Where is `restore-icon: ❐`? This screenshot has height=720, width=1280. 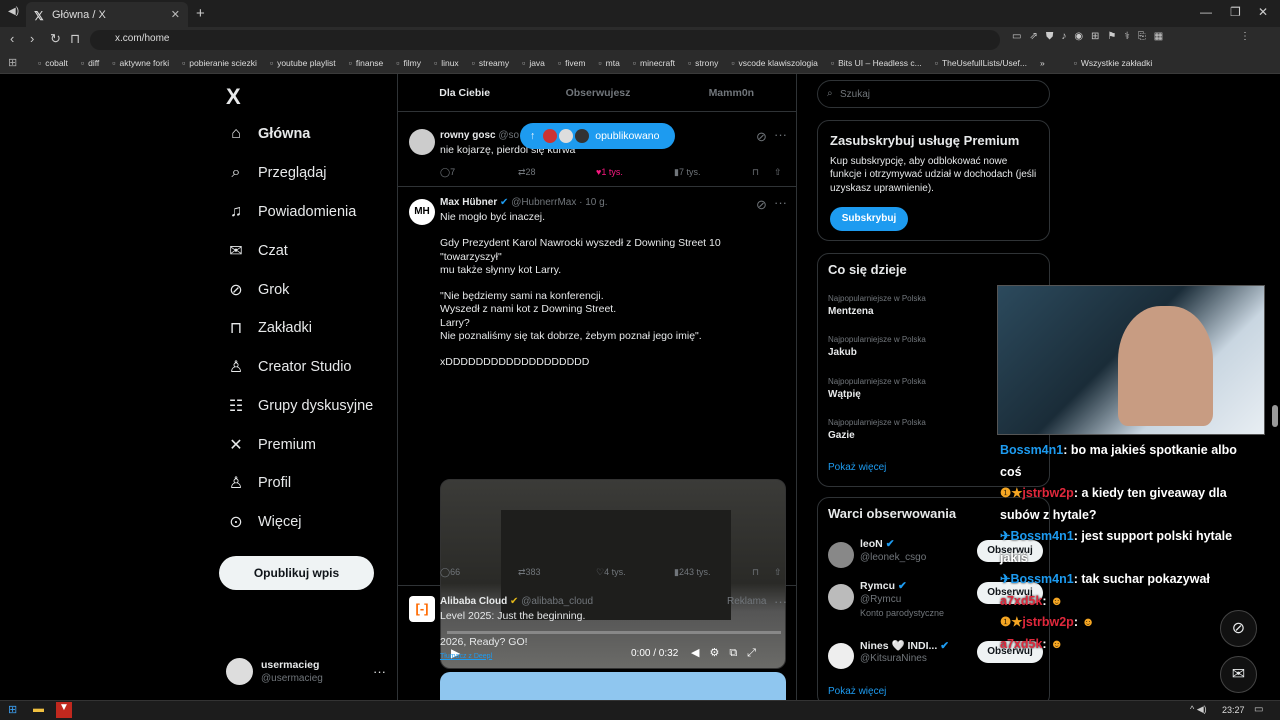 restore-icon: ❐ is located at coordinates (1235, 12).